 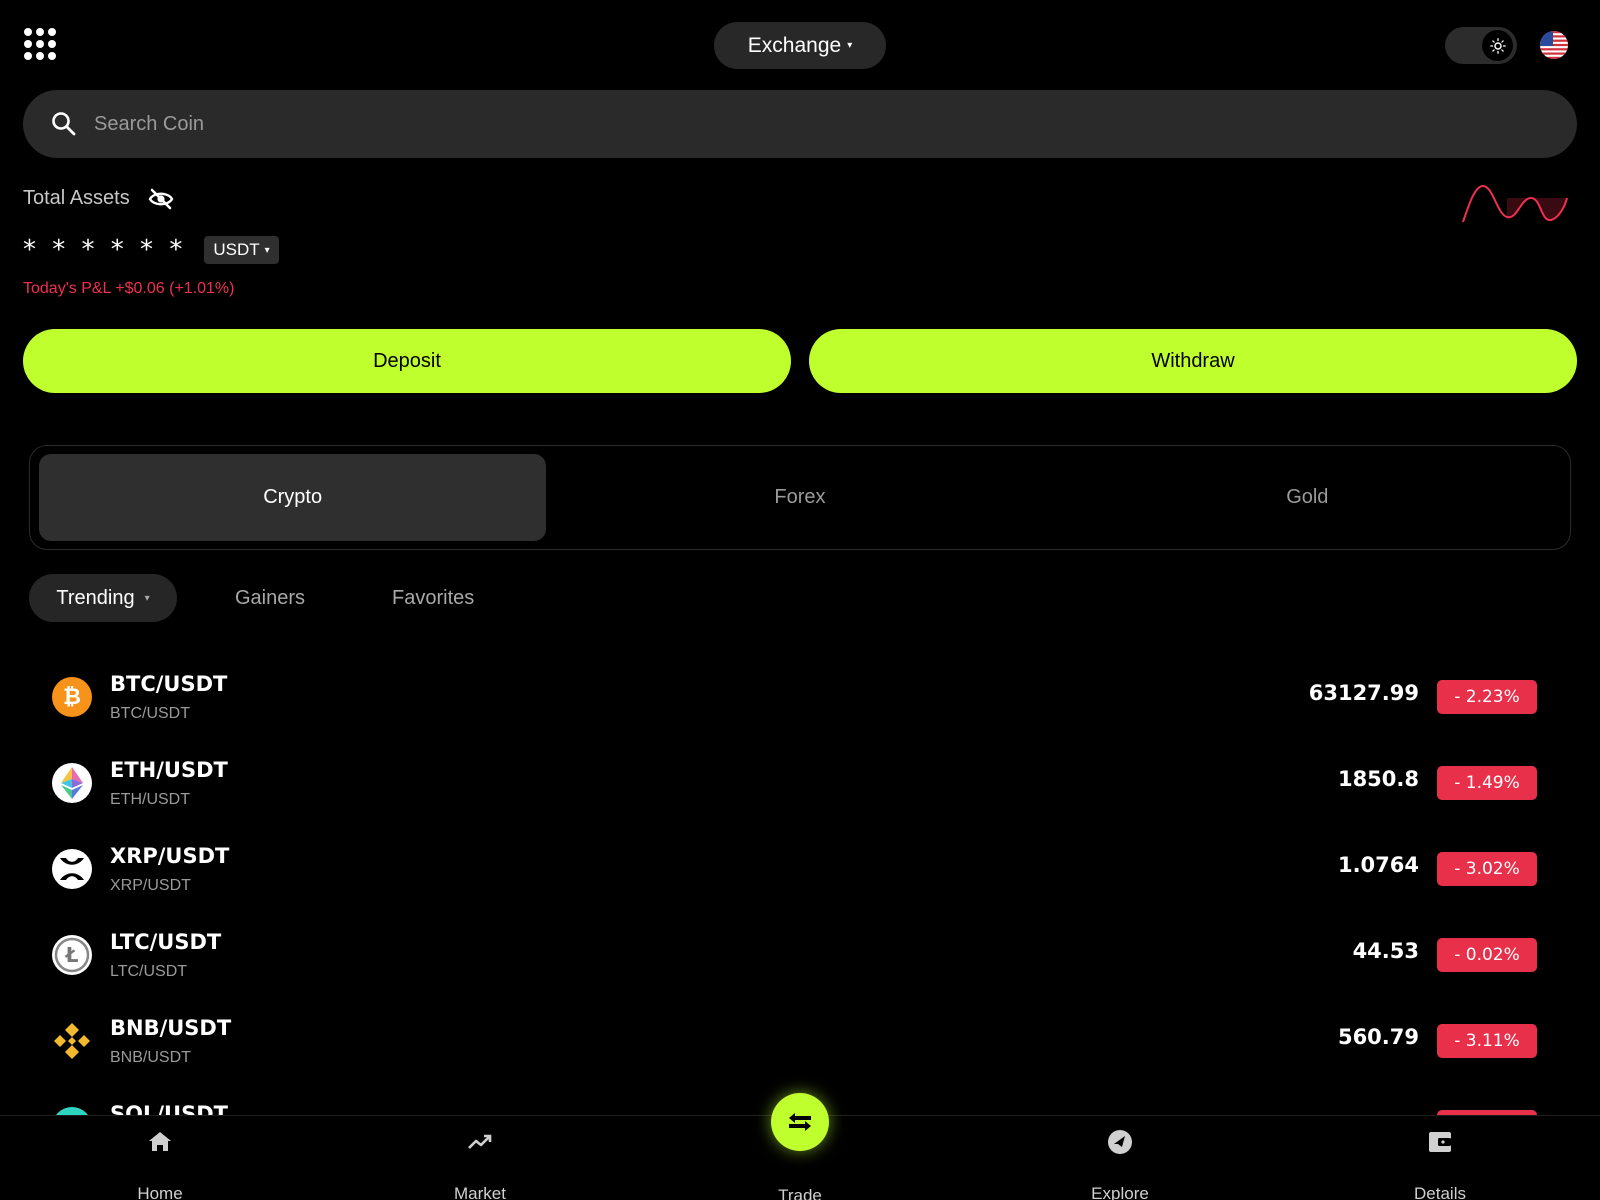 I want to click on coin-row-eth: ETH/USDT ETH/USDT 1850.8 - 1.49%, so click(x=800, y=784).